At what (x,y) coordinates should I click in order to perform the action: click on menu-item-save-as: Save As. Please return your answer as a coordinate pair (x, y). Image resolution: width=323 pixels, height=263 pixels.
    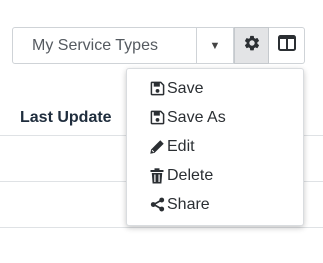
    Looking at the image, I should click on (215, 117).